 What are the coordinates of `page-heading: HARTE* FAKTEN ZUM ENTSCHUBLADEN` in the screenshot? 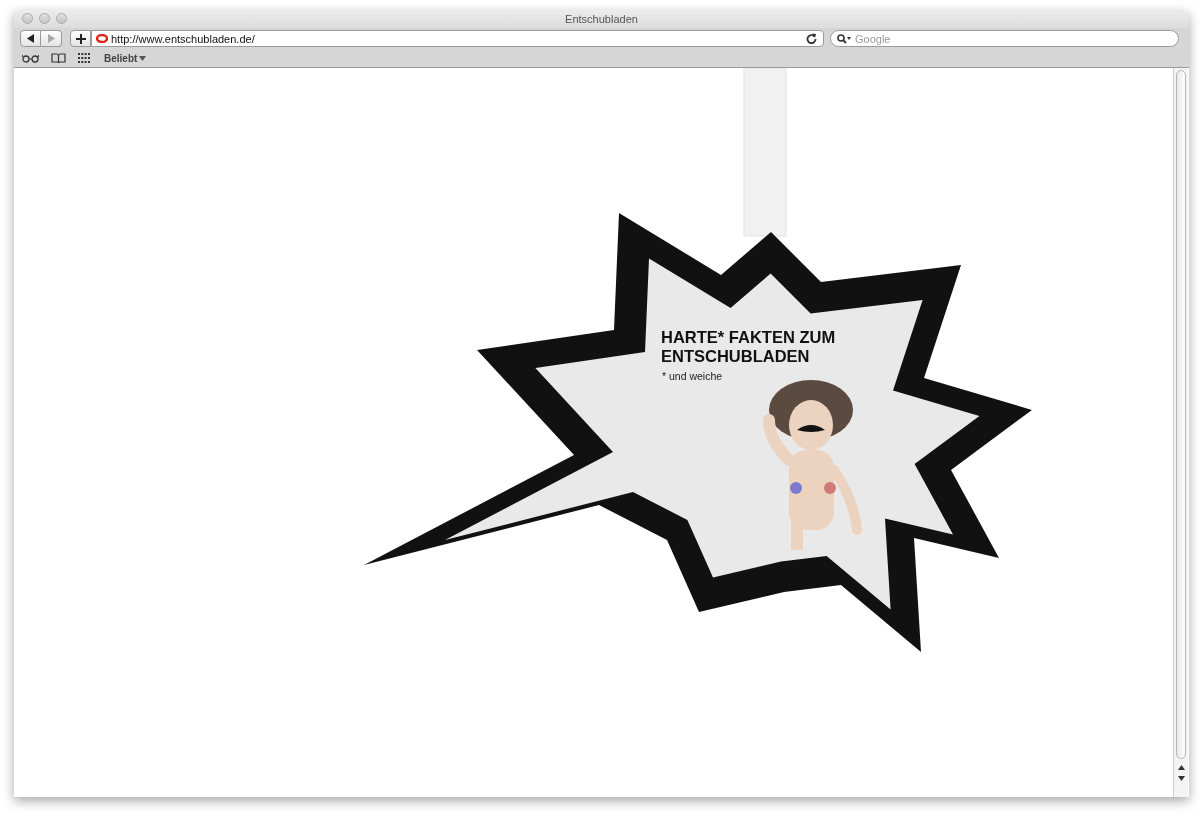 It's located at (749, 347).